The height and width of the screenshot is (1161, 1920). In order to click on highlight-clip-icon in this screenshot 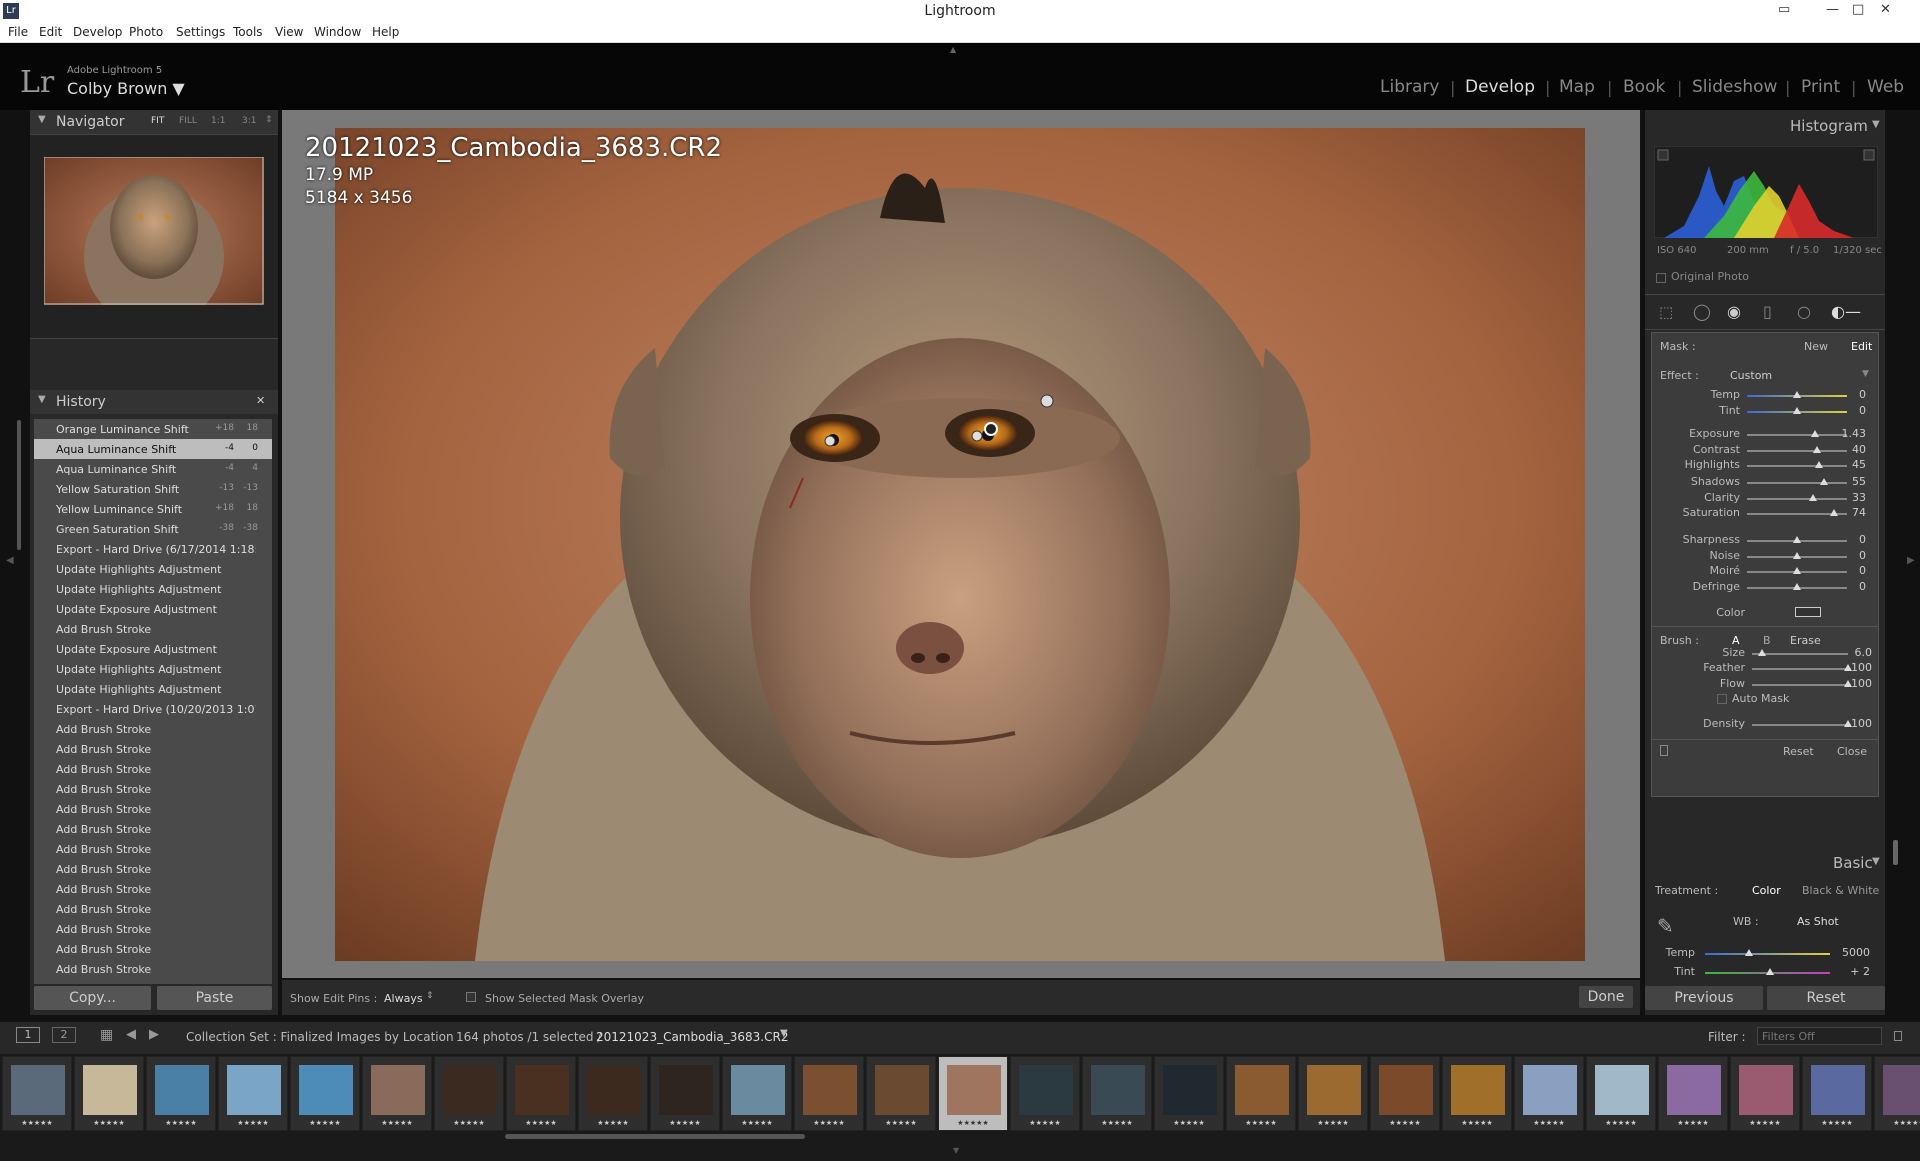, I will do `click(1869, 155)`.